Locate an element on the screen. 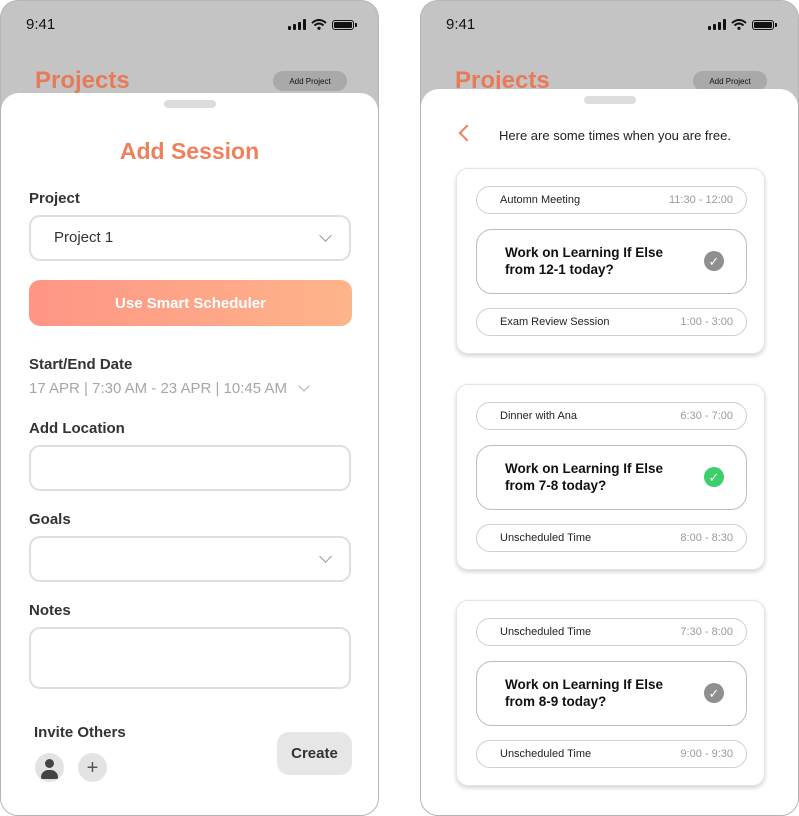 The width and height of the screenshot is (799, 816). event-time: 11:30 - 12:00 is located at coordinates (700, 200).